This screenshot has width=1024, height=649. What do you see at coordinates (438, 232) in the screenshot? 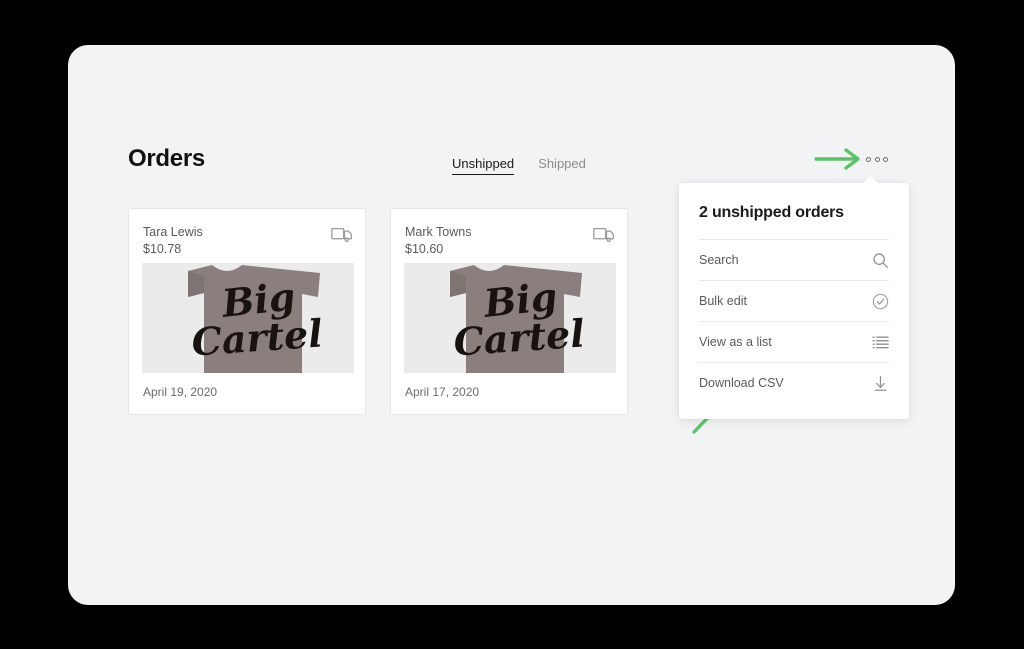
I see `order-customer-name: Mark Towns` at bounding box center [438, 232].